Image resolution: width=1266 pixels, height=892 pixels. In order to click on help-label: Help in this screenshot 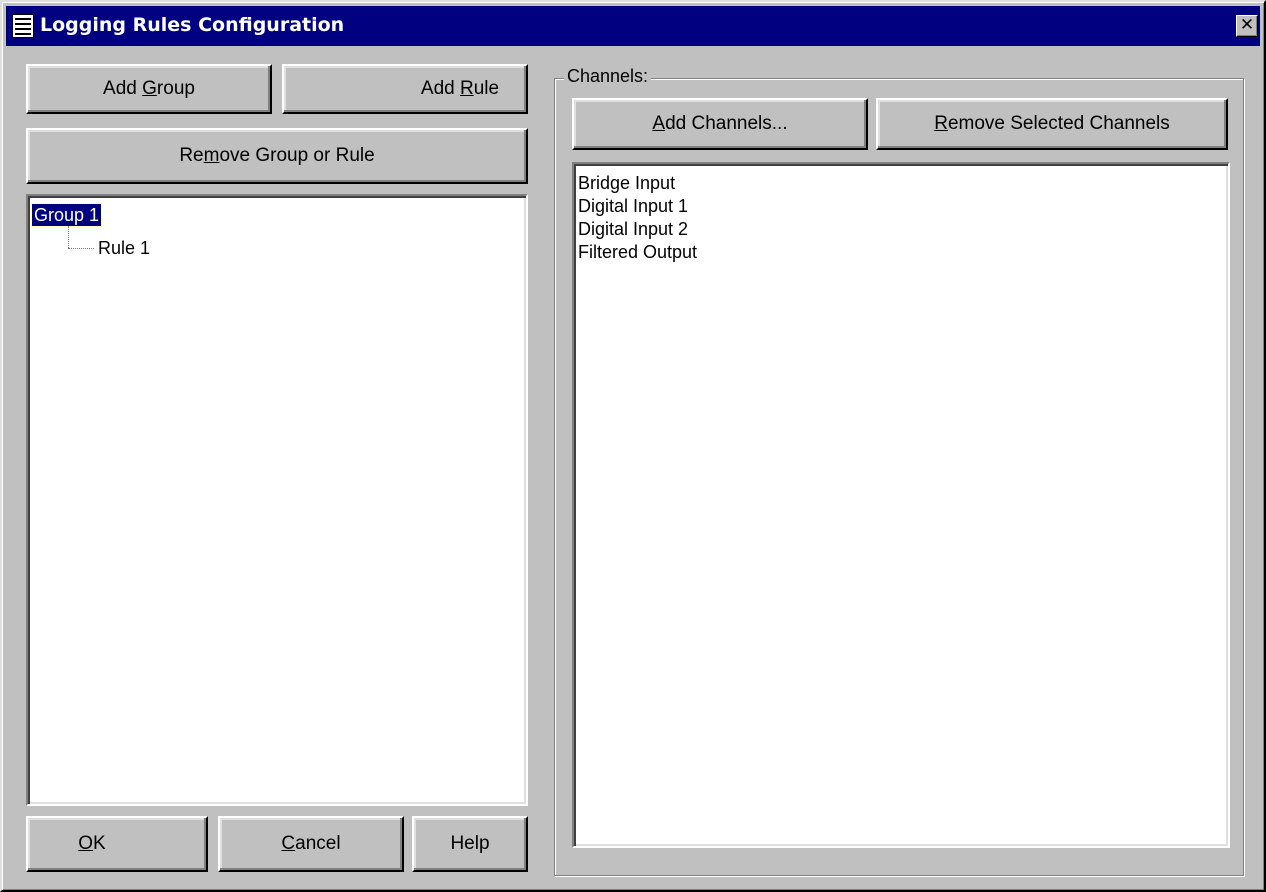, I will do `click(470, 843)`.